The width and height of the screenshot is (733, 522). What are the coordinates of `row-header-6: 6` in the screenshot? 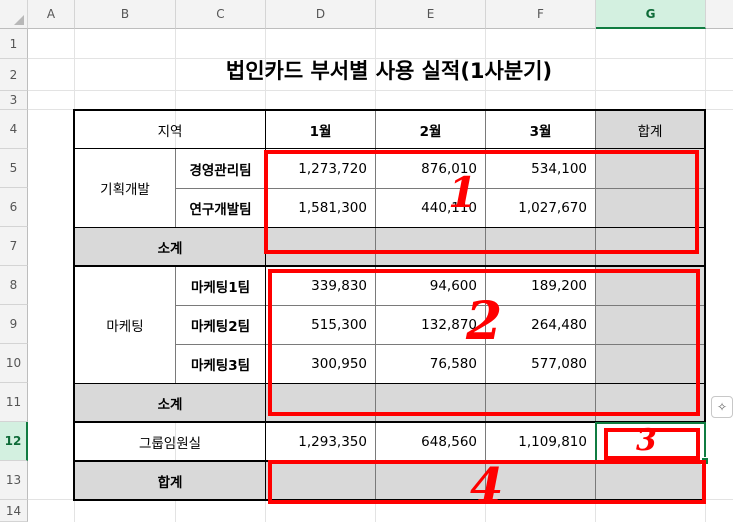 It's located at (14, 207).